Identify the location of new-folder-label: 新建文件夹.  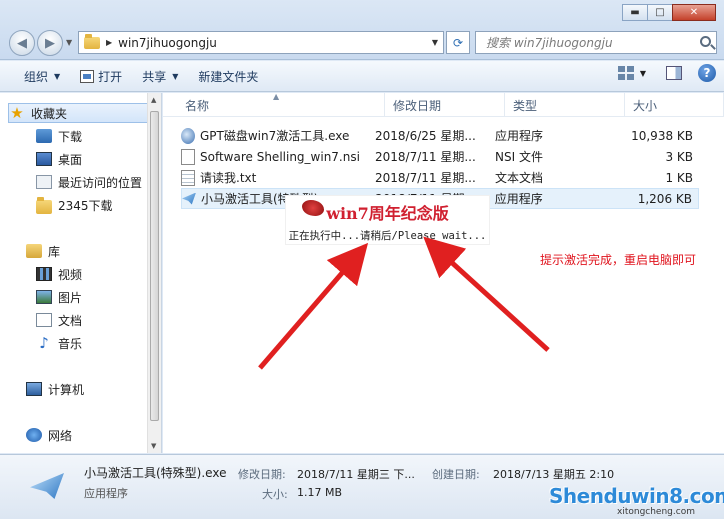
(228, 76).